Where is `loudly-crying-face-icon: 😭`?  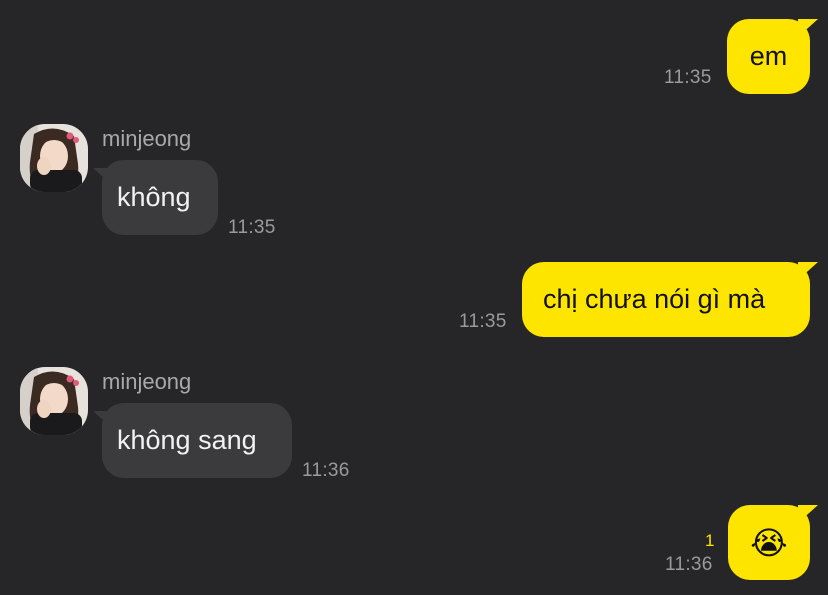
loudly-crying-face-icon: 😭 is located at coordinates (769, 542).